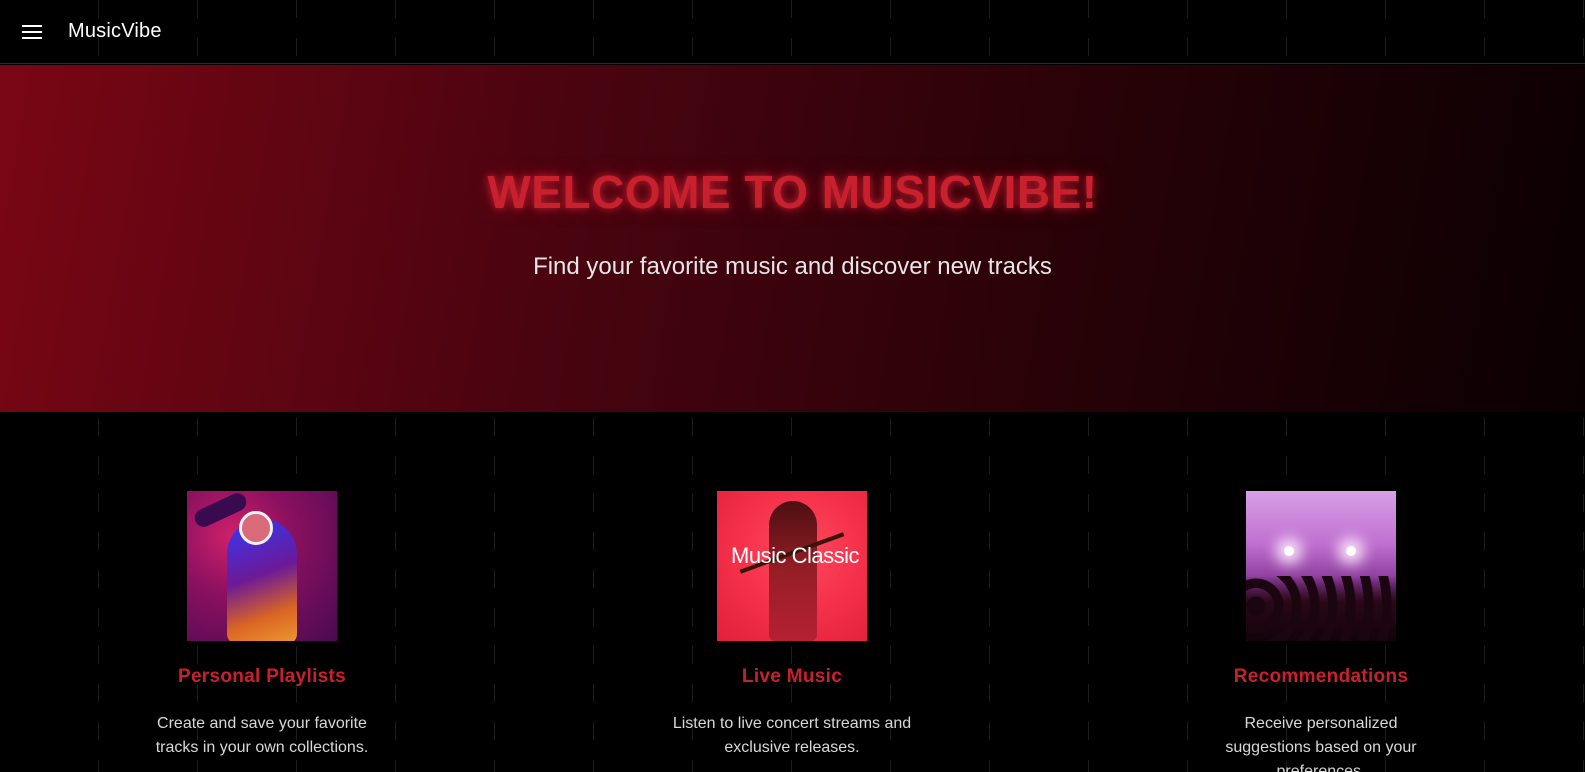 The image size is (1585, 772). Describe the element at coordinates (262, 566) in the screenshot. I see `playlist-image` at that location.